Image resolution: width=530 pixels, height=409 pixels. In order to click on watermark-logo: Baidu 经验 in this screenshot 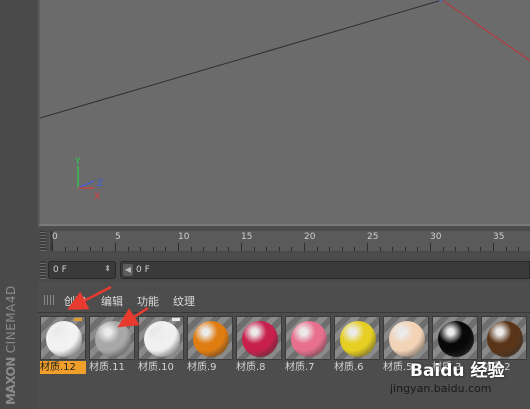, I will do `click(457, 371)`.